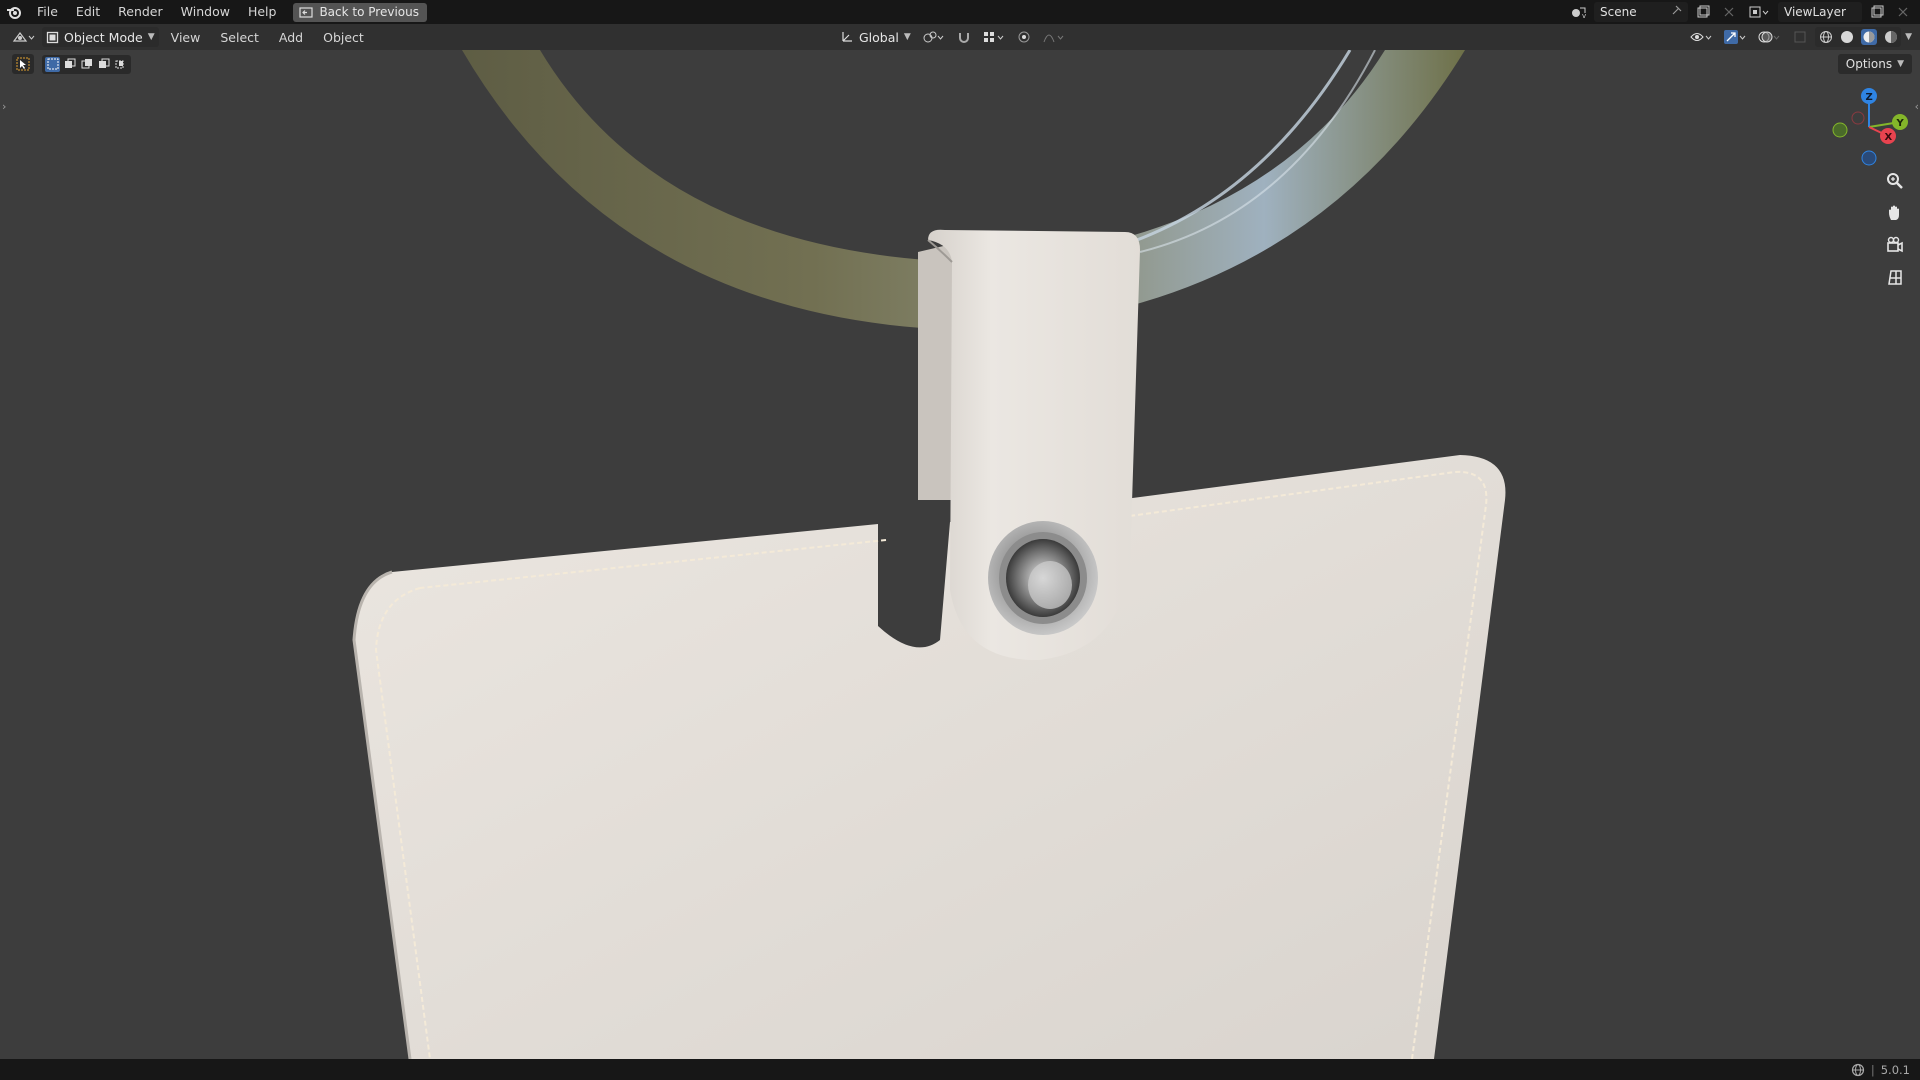 The width and height of the screenshot is (1920, 1080). Describe the element at coordinates (1800, 37) in the screenshot. I see `xray-toggle-icon` at that location.